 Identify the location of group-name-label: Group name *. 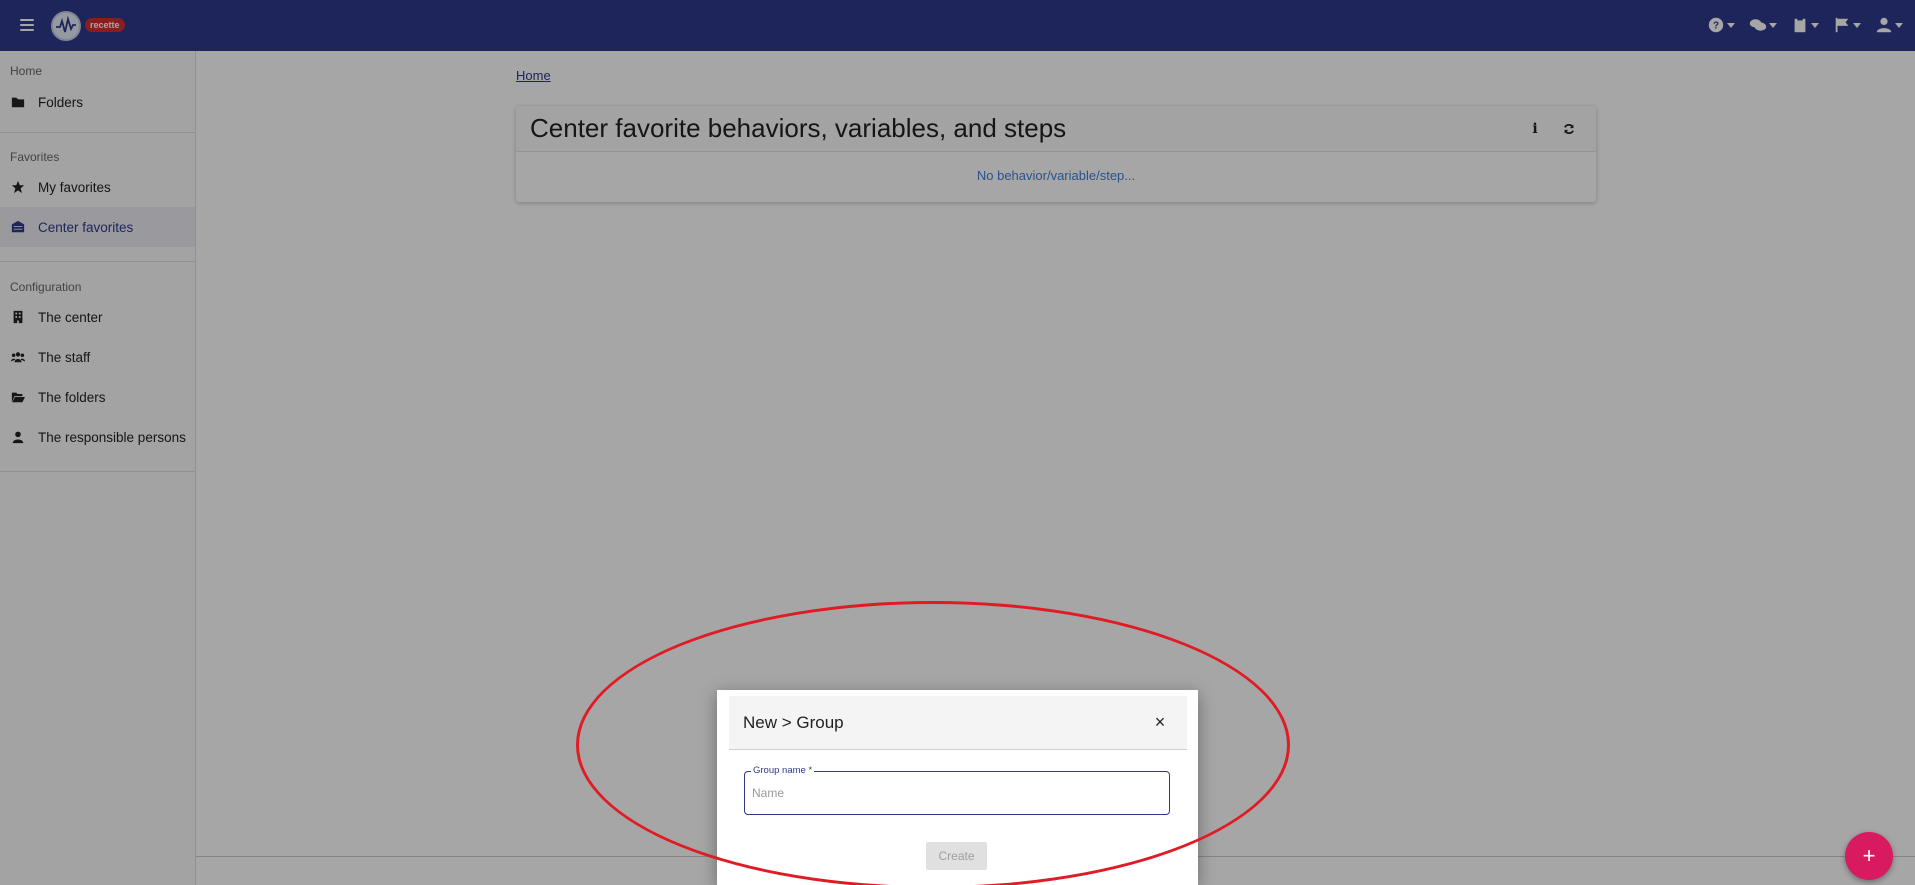
(783, 770).